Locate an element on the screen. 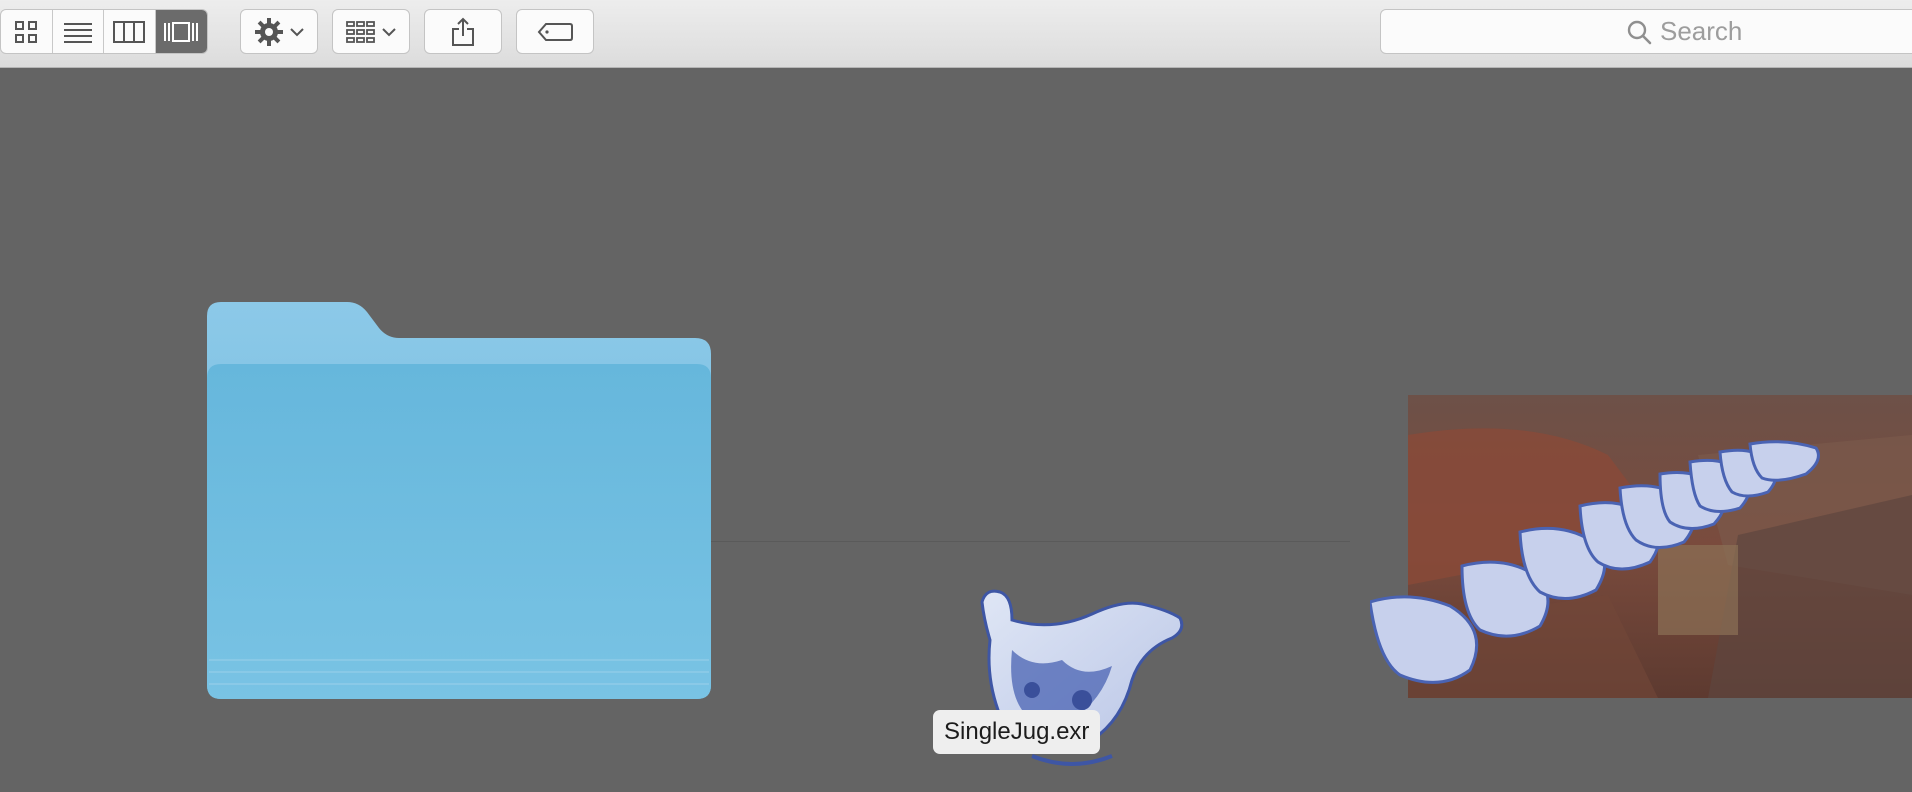 The image size is (1912, 792). column-view-button is located at coordinates (130, 31).